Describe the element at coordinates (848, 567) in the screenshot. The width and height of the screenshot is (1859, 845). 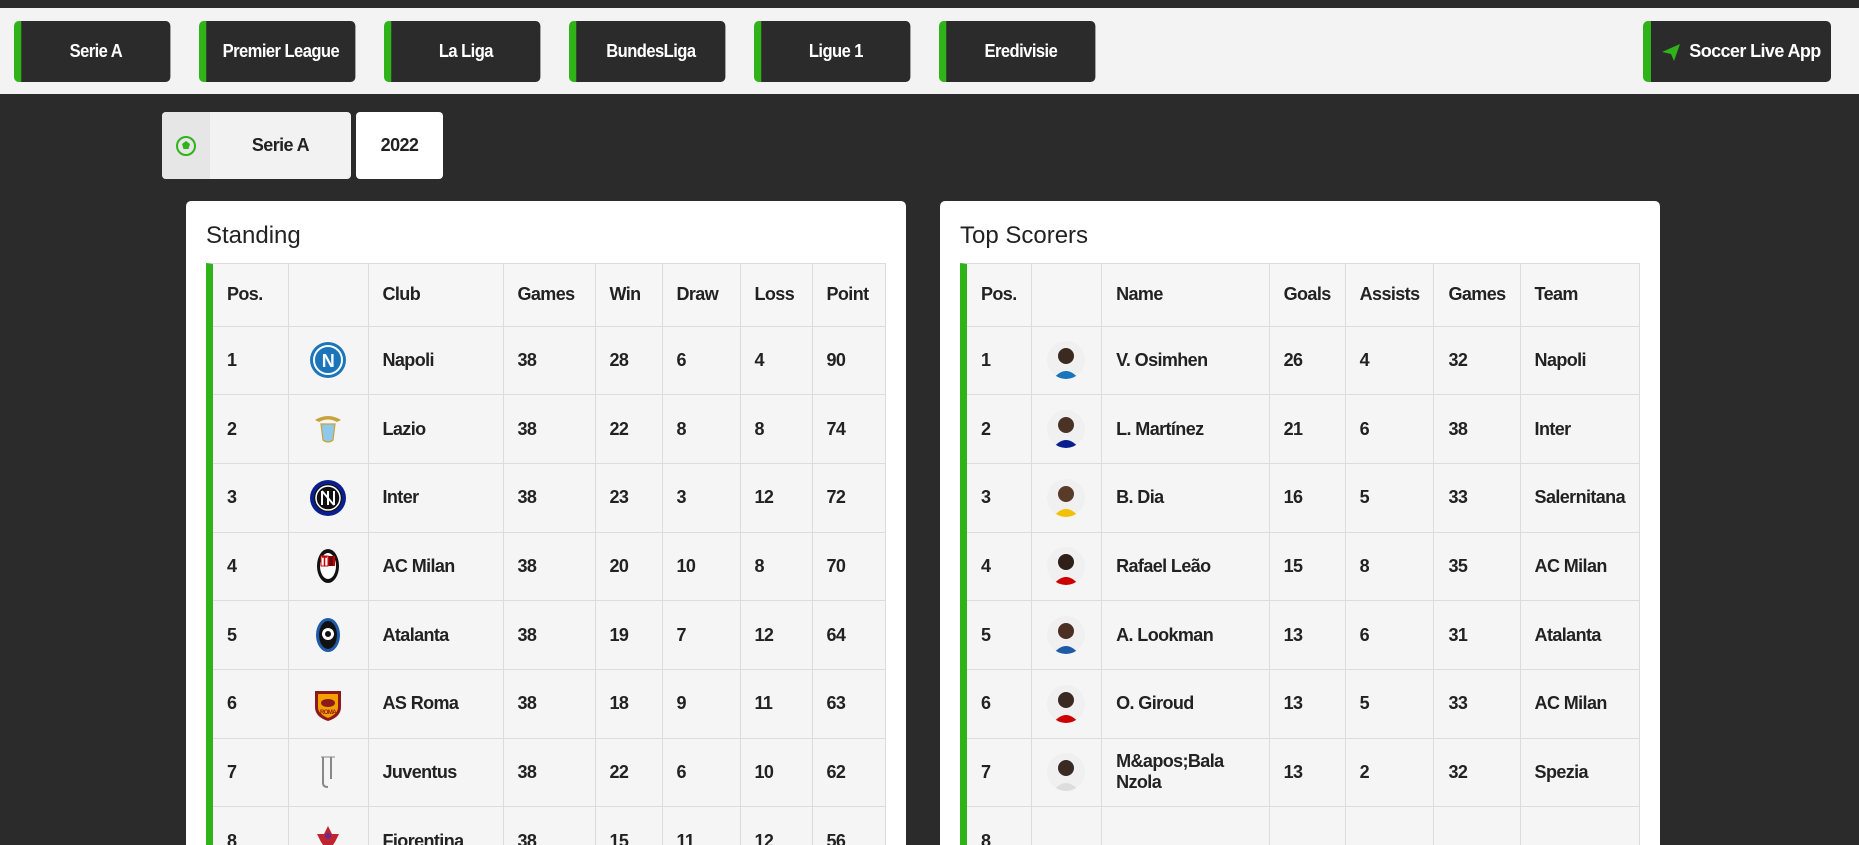
I see `standing-point: 70` at that location.